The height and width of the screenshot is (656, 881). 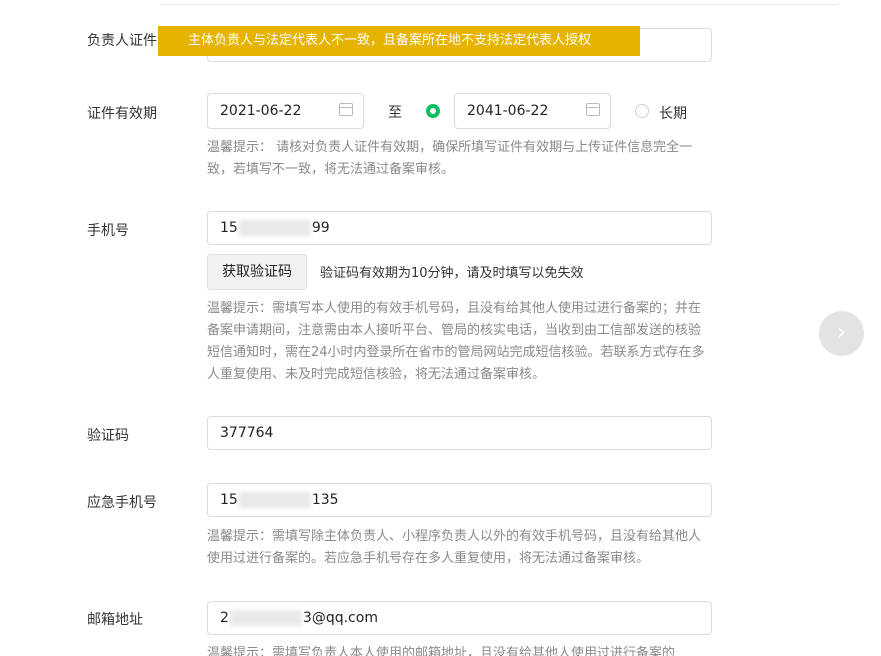 I want to click on phone-input: 15 99, so click(x=459, y=228).